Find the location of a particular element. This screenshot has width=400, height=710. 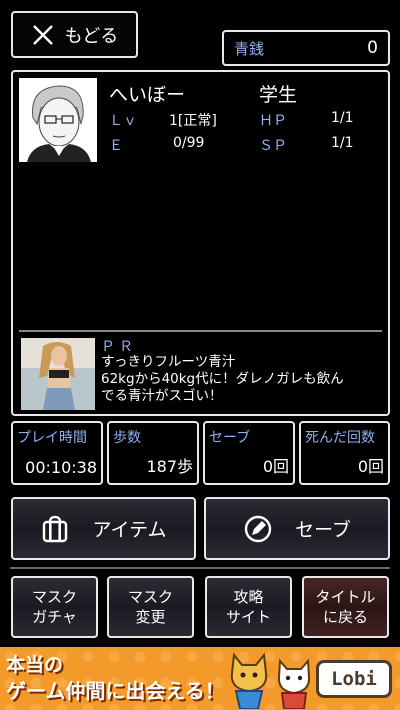

sp-value: 1/1 is located at coordinates (342, 143).